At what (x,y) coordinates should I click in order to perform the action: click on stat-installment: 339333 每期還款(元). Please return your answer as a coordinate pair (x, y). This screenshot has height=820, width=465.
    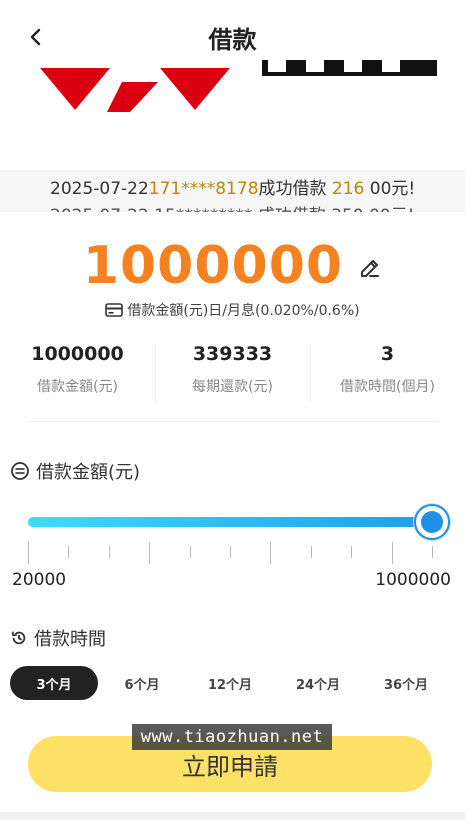
    Looking at the image, I should click on (232, 371).